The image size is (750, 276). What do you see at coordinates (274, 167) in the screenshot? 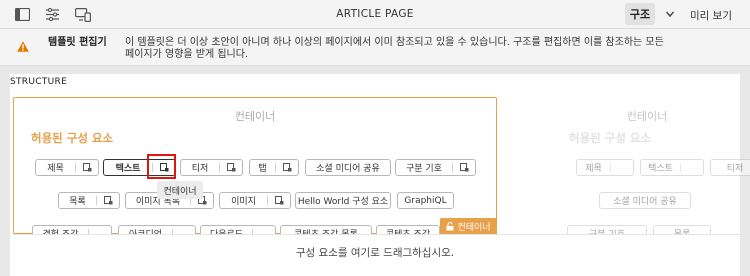
I see `component-chip: 탭` at bounding box center [274, 167].